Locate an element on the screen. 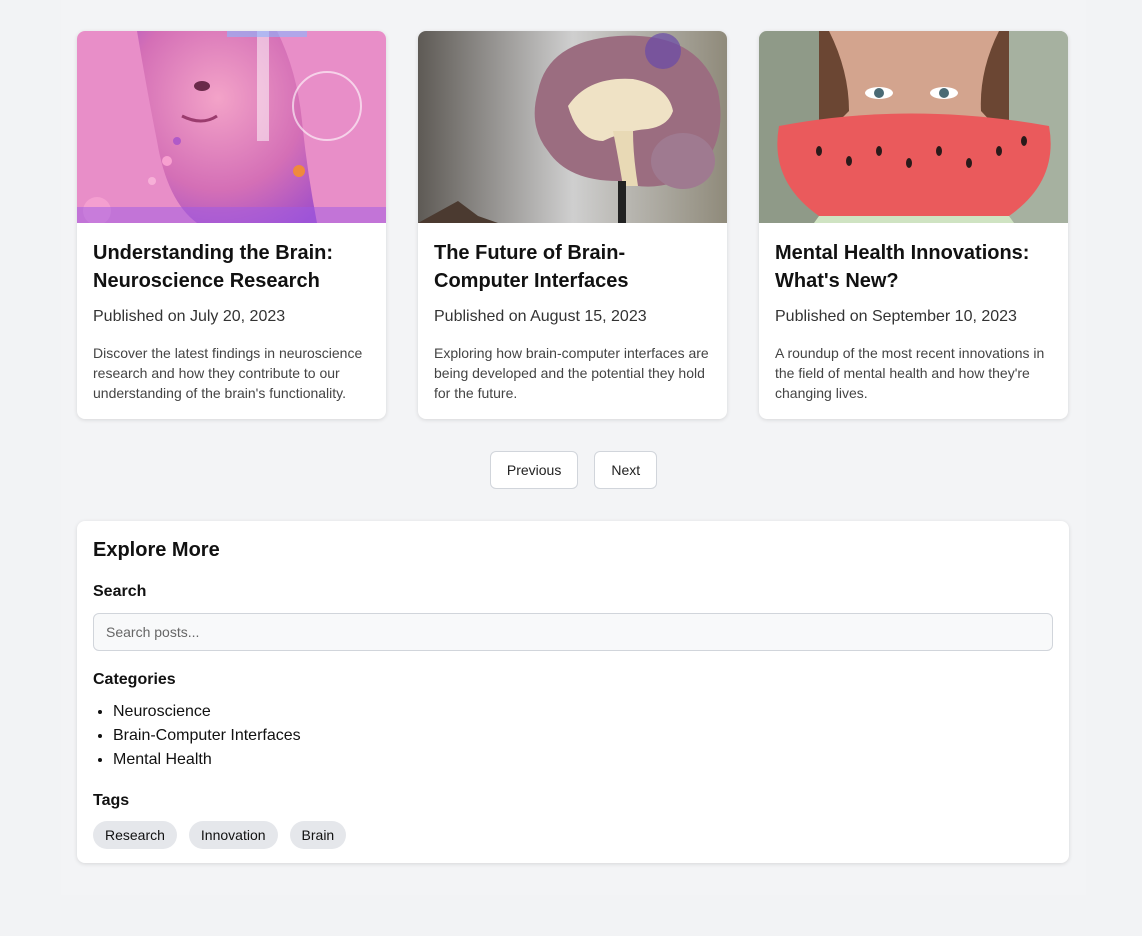 The image size is (1142, 936). post-date: Published on September 10, 2023 is located at coordinates (896, 316).